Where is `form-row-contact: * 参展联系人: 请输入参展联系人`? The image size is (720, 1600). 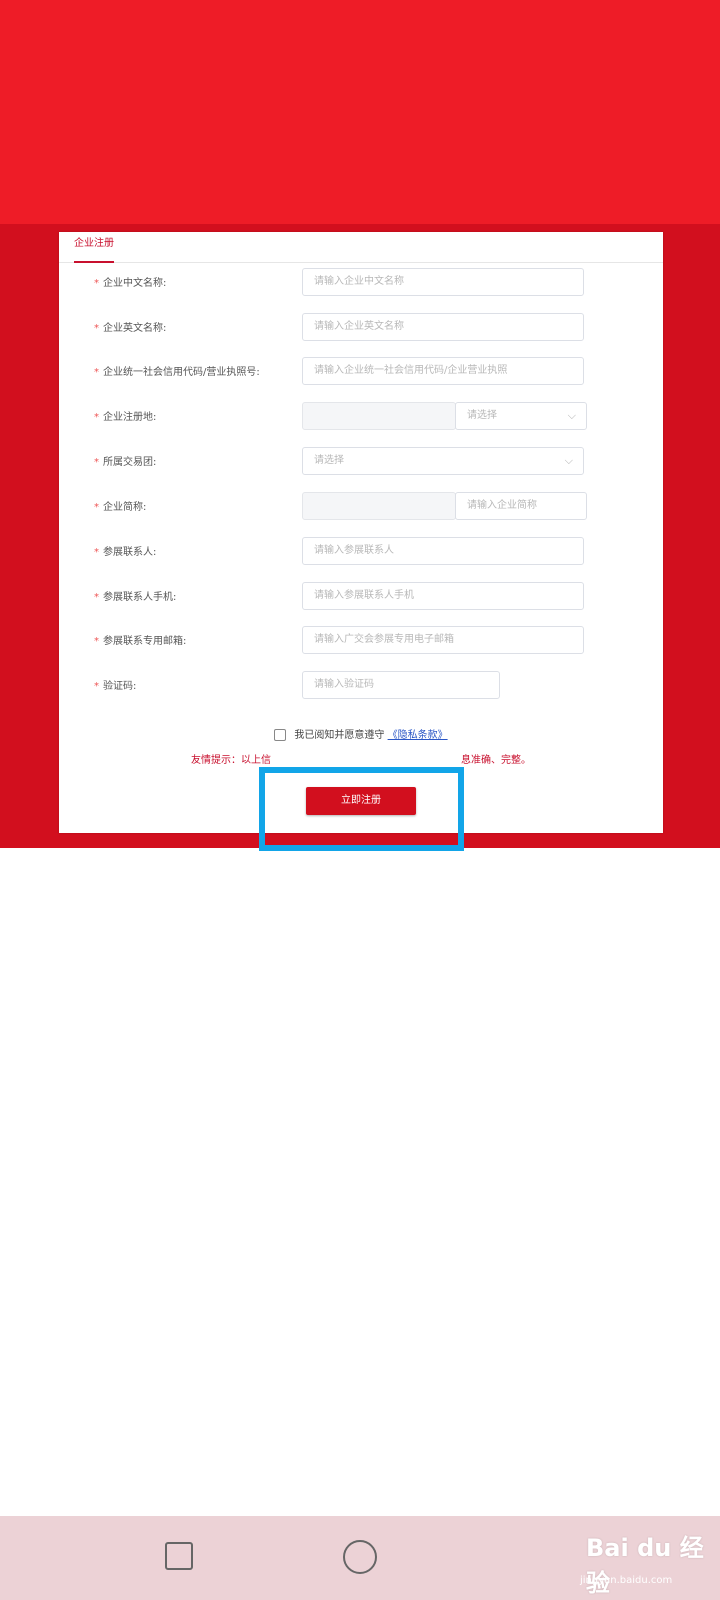 form-row-contact: * 参展联系人: 请输入参展联系人 is located at coordinates (361, 553).